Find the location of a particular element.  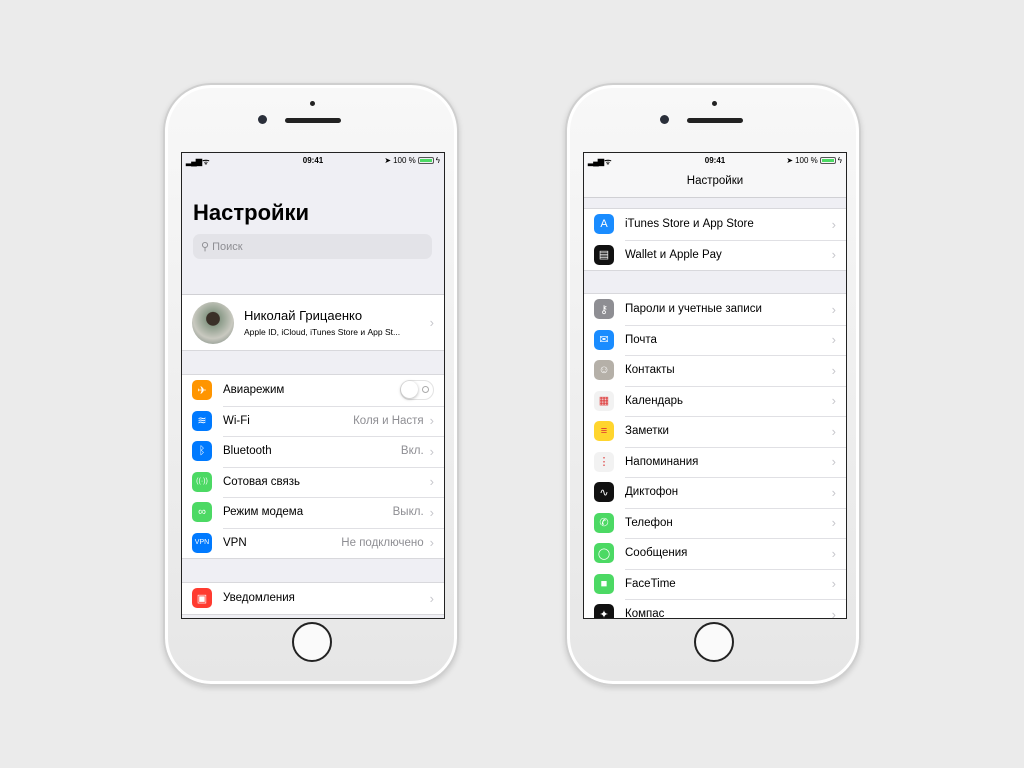

row-label: Напоминания is located at coordinates (662, 461).